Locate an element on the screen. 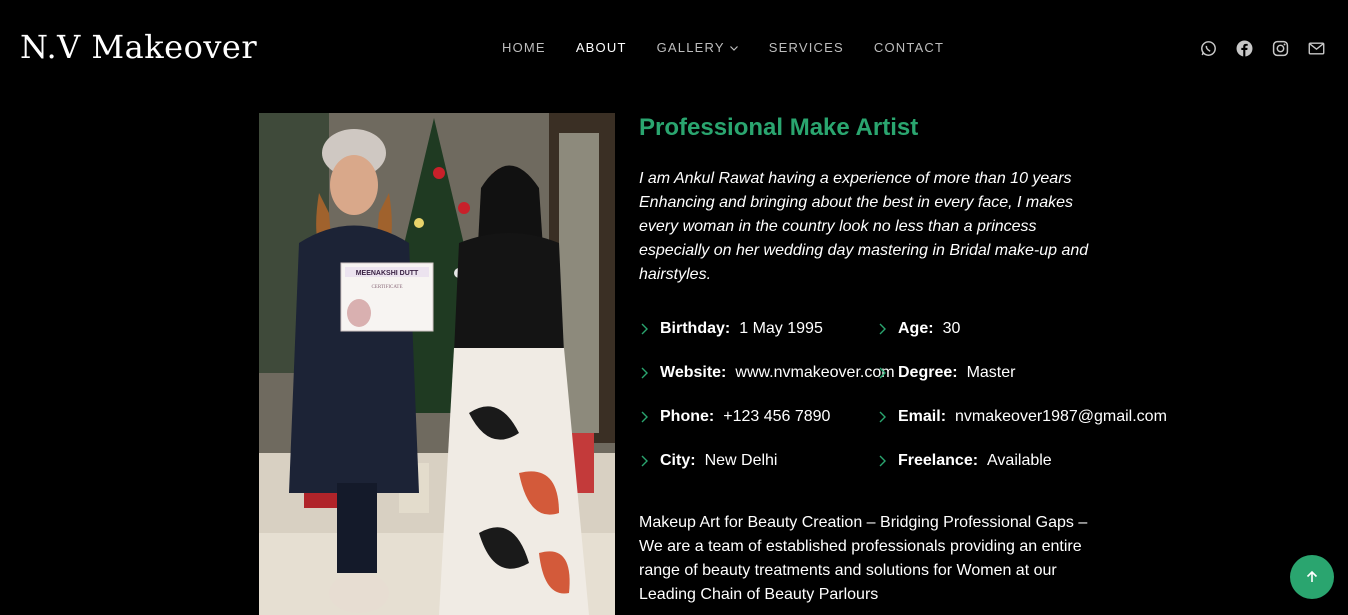 This screenshot has height=615, width=1348. nav-gallery: GALLERY is located at coordinates (698, 47).